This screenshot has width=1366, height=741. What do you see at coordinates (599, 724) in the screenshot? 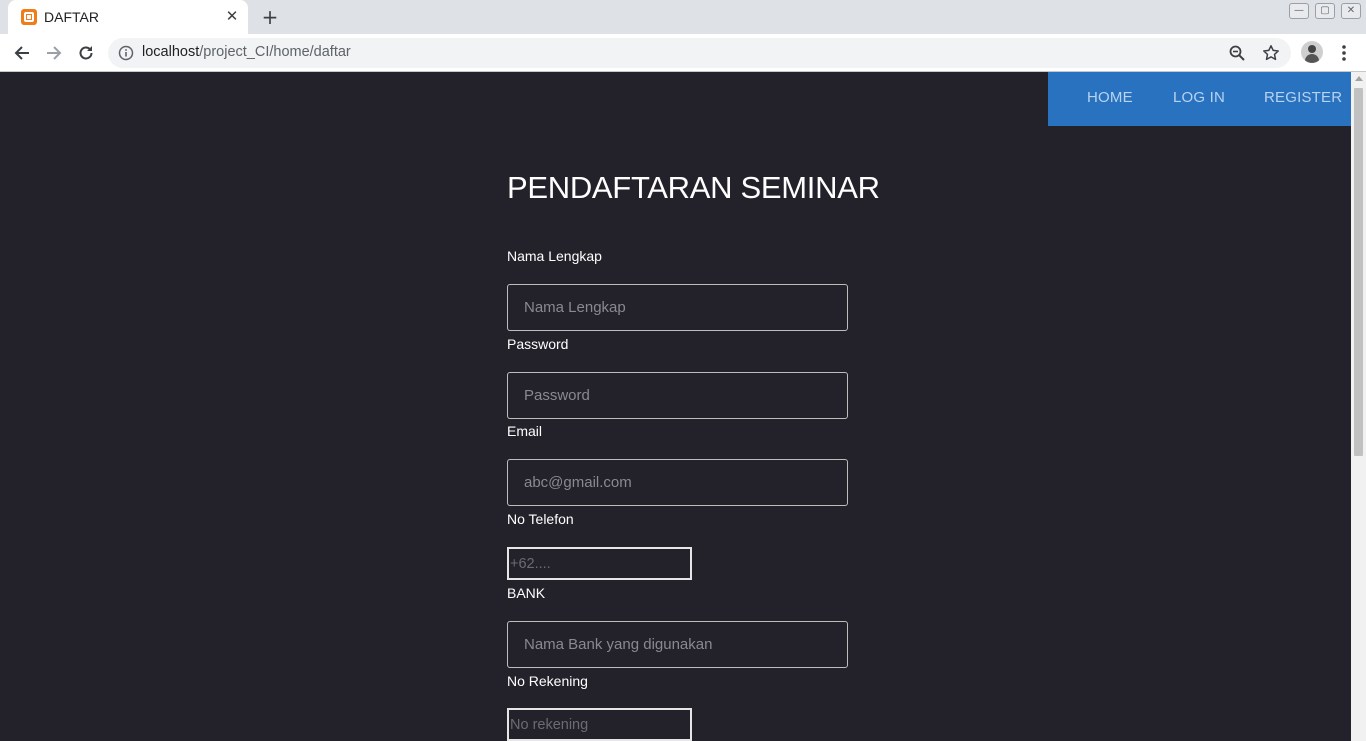
I see `no-rekening-input` at bounding box center [599, 724].